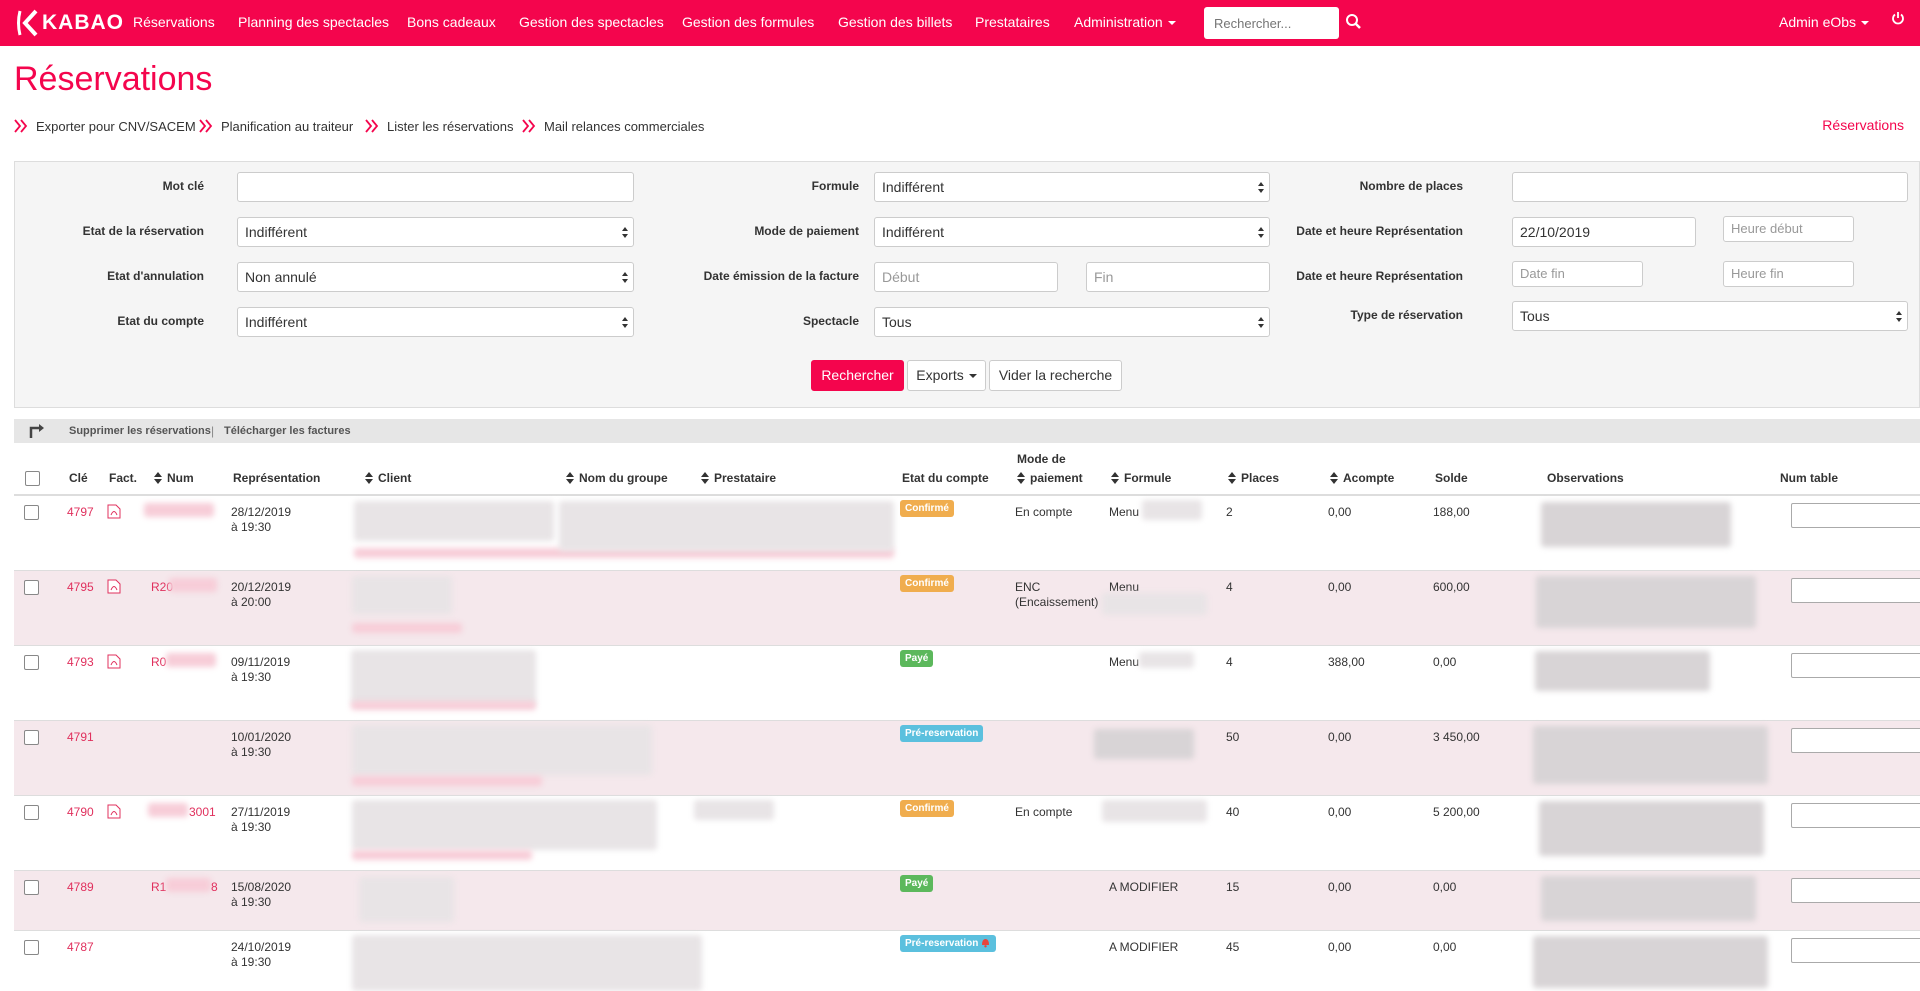 The height and width of the screenshot is (991, 1920). What do you see at coordinates (32, 478) in the screenshot?
I see `select-all-checkbox` at bounding box center [32, 478].